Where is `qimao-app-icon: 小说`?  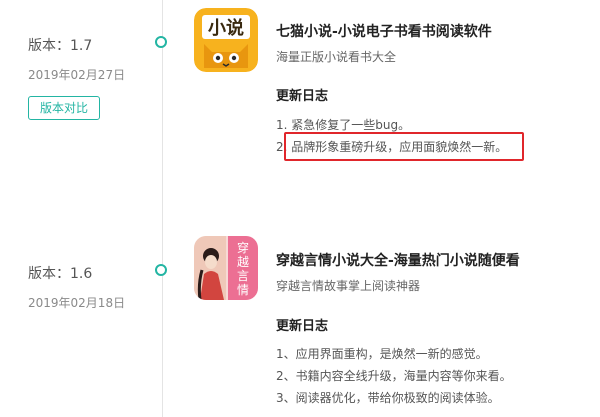
qimao-app-icon: 小说 is located at coordinates (226, 40).